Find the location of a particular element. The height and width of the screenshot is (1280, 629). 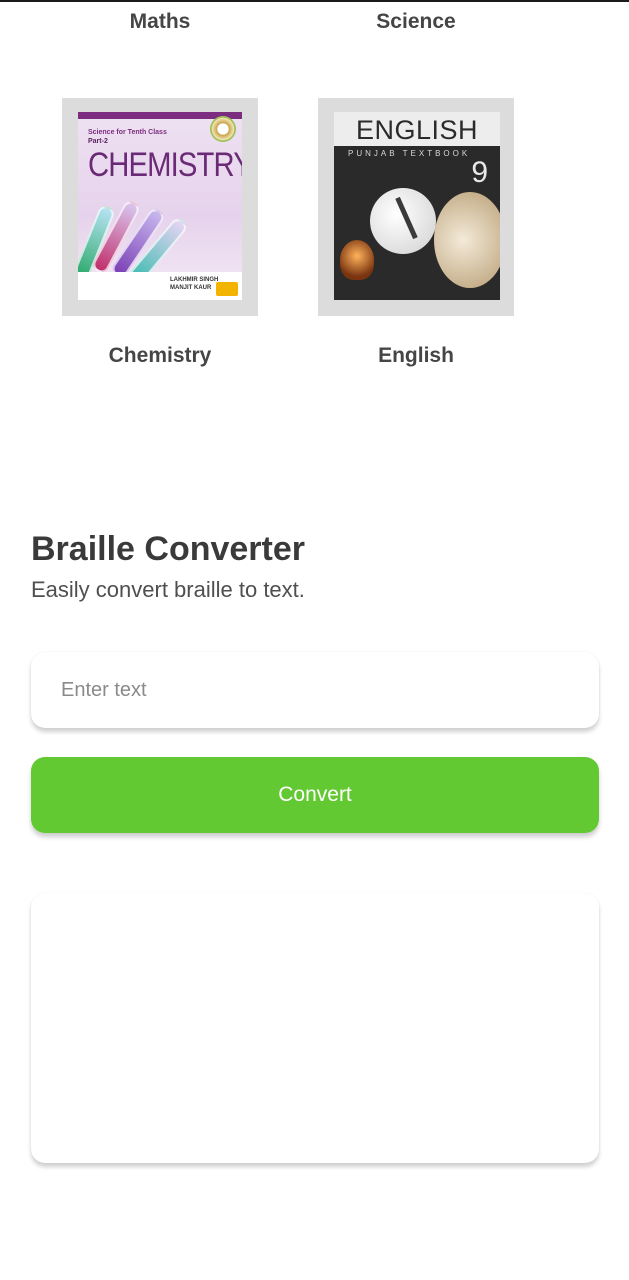

english-cover-image: ENGLISH PUNJAB TEXTBOOK 9 is located at coordinates (417, 206).